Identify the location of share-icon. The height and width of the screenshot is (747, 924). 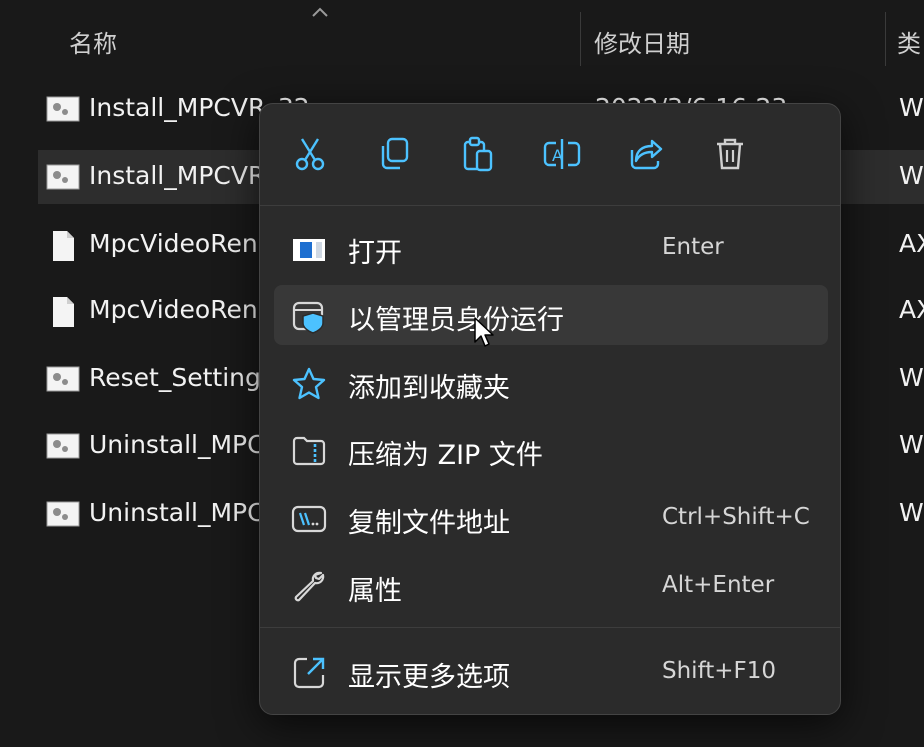
(646, 154).